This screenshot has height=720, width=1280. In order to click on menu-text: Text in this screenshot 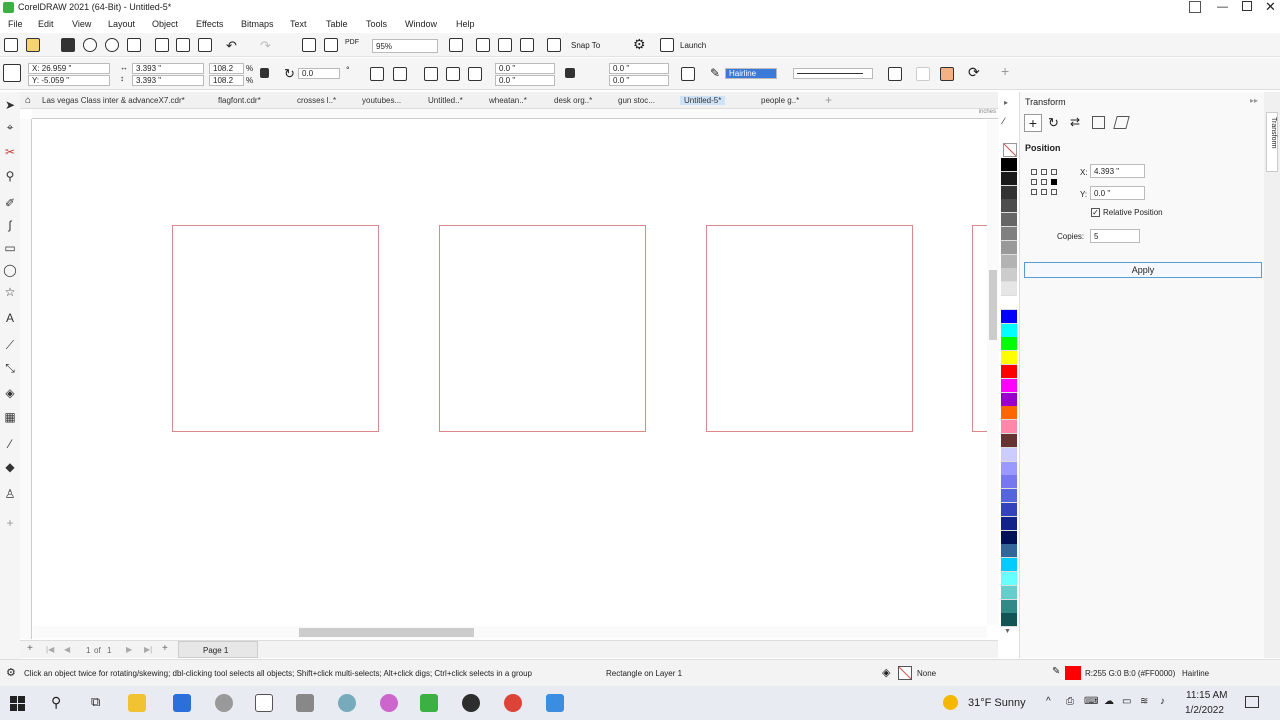, I will do `click(298, 24)`.